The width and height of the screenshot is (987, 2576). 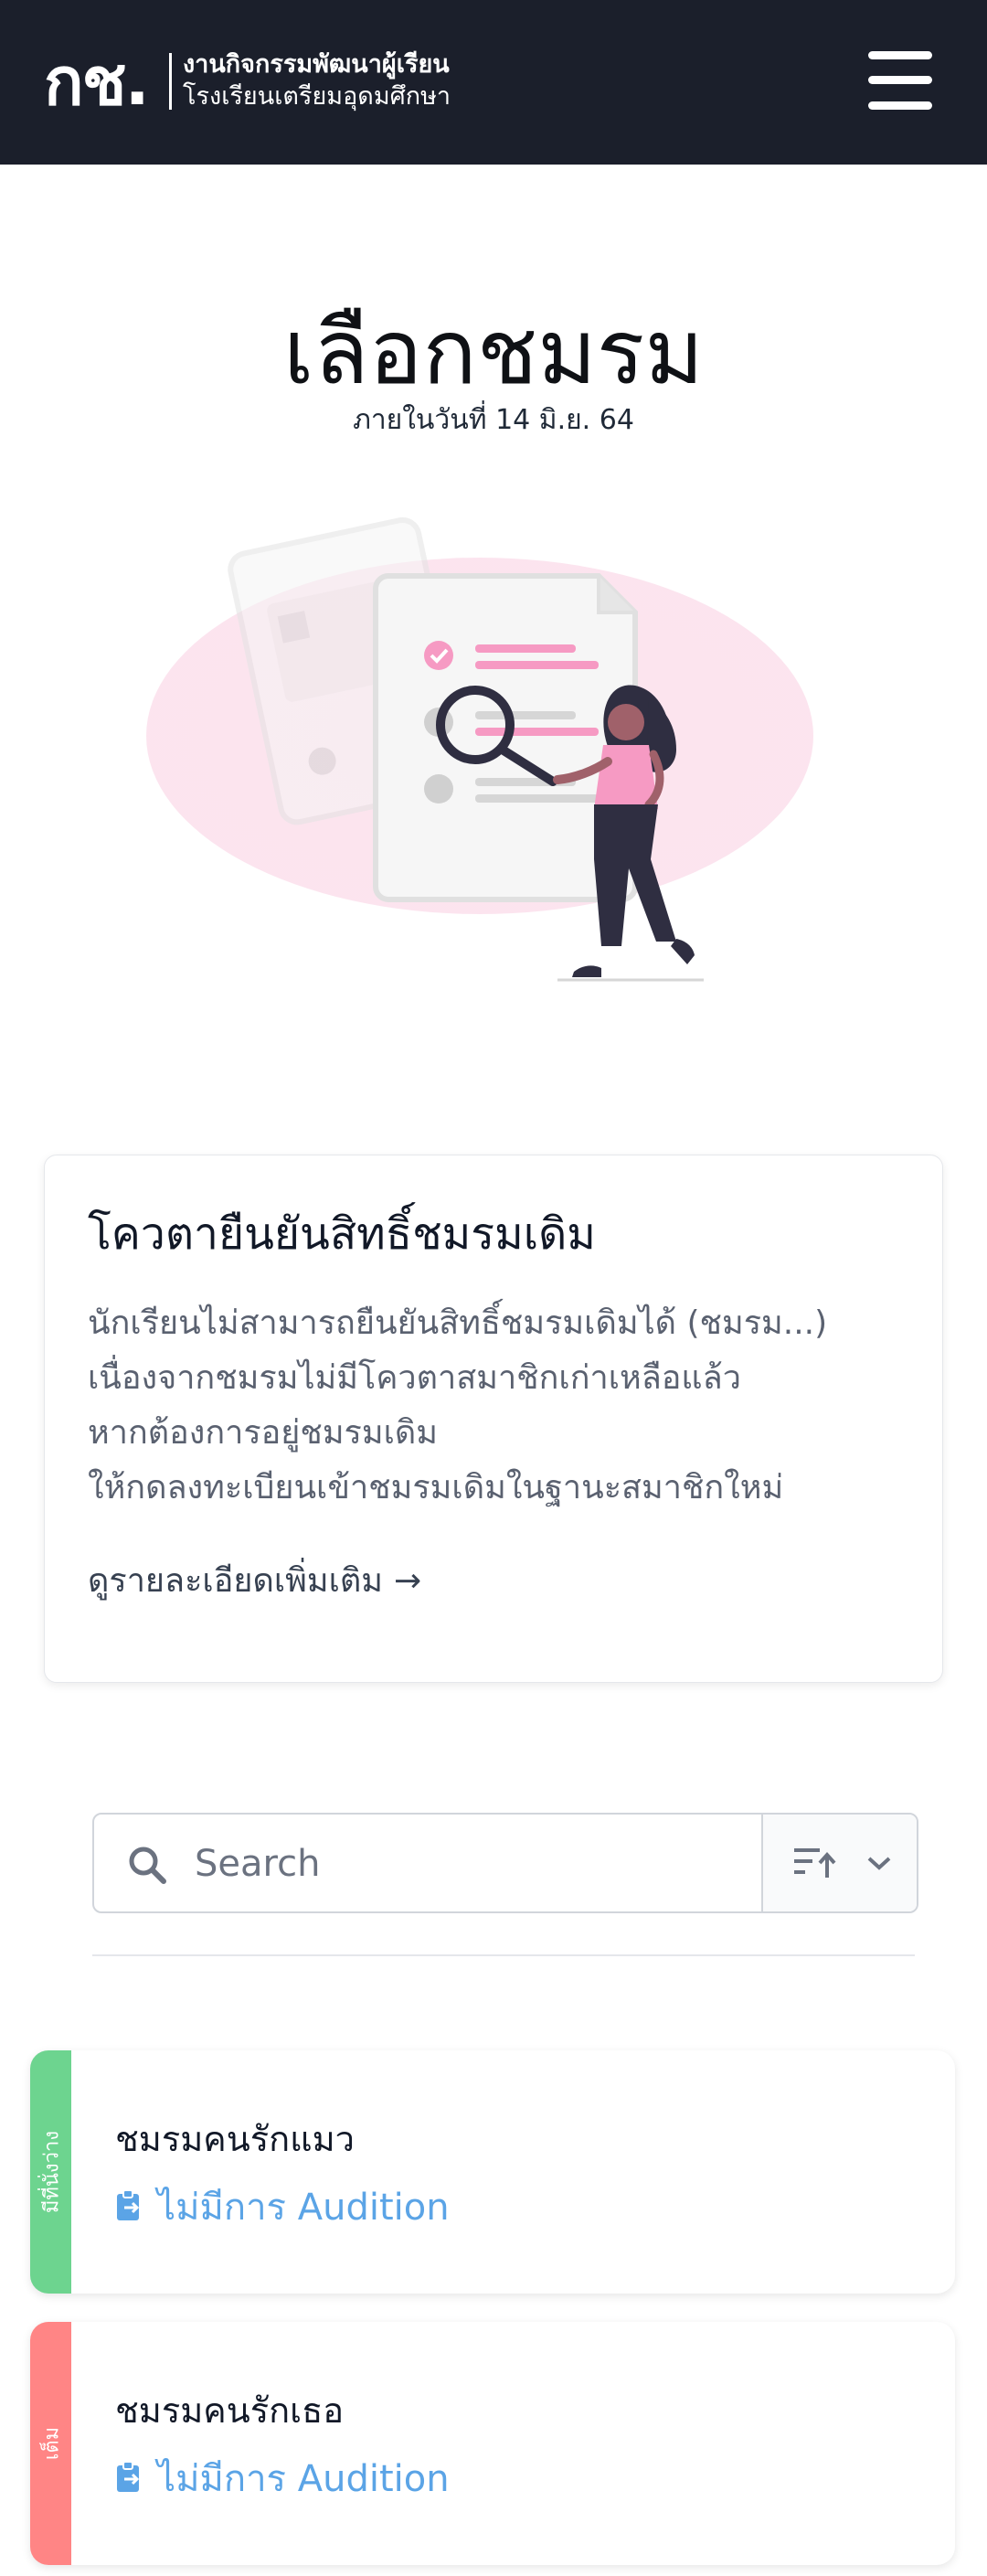 I want to click on search-input, so click(x=505, y=1863).